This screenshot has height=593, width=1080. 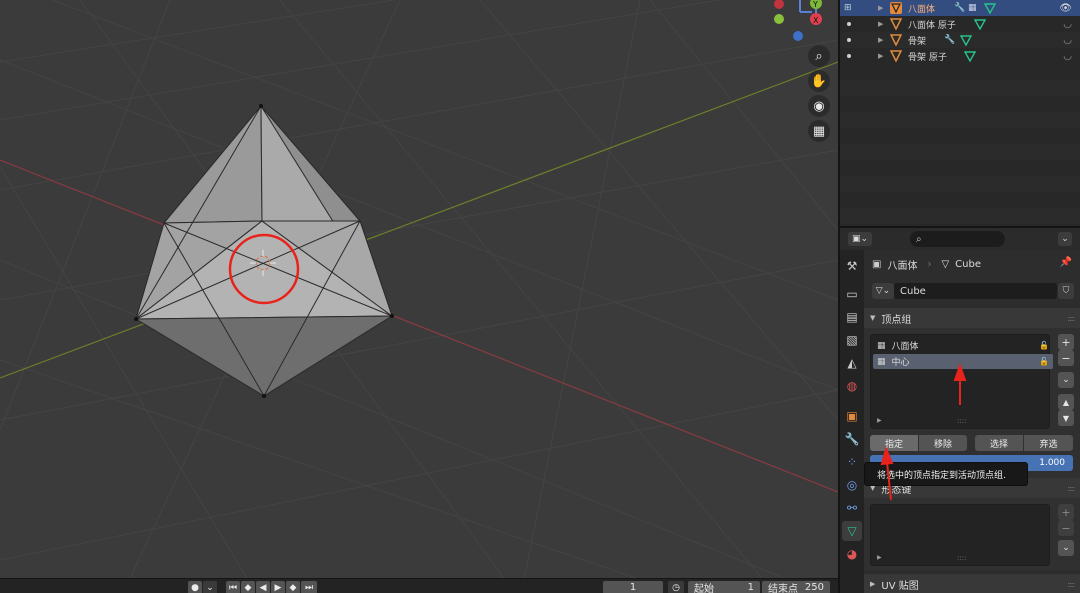 What do you see at coordinates (1066, 528) in the screenshot?
I see `remove-shape-key-button: −` at bounding box center [1066, 528].